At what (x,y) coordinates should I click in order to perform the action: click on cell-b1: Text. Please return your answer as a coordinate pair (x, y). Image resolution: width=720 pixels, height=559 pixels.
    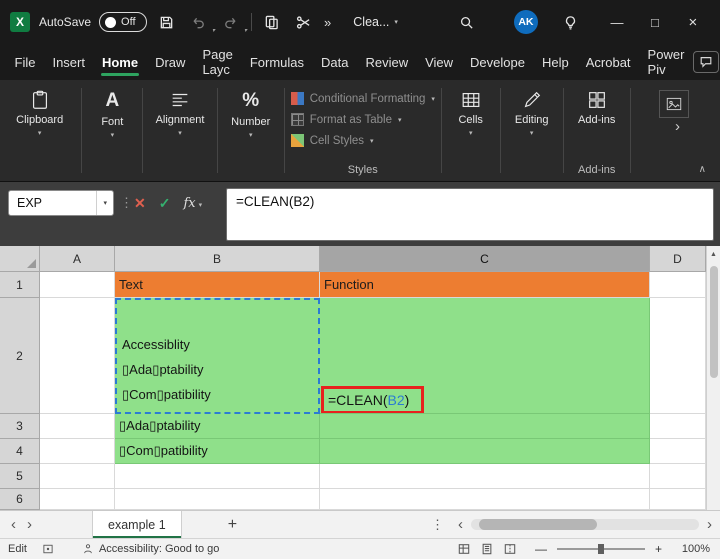
    Looking at the image, I should click on (217, 285).